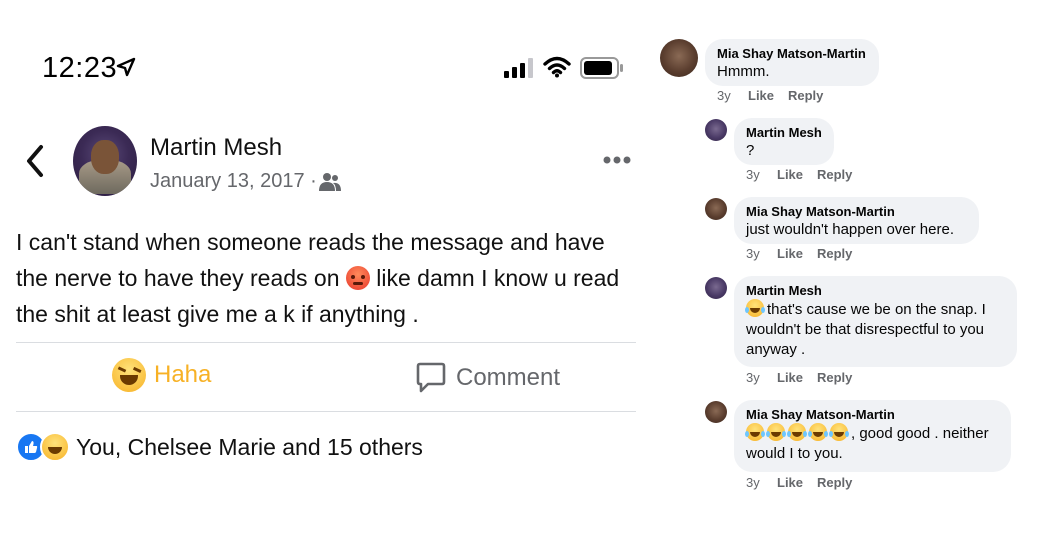  Describe the element at coordinates (129, 375) in the screenshot. I see `haha-face-icon` at that location.